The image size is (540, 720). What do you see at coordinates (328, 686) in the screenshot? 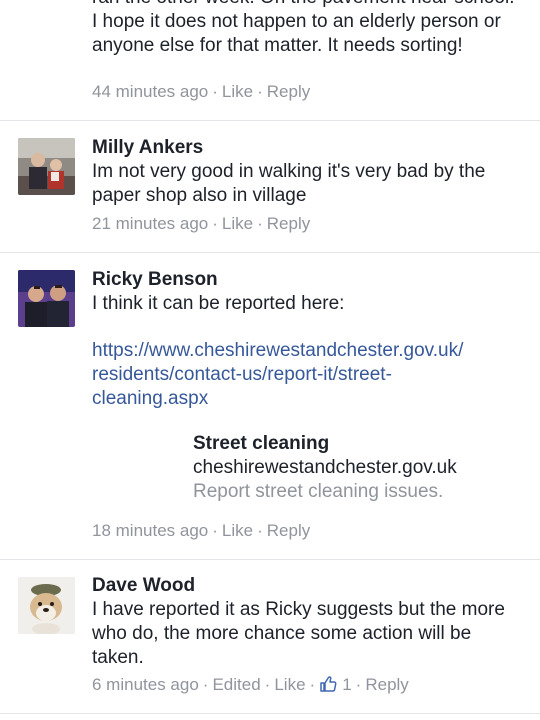
I see `thumbs-up-icon` at bounding box center [328, 686].